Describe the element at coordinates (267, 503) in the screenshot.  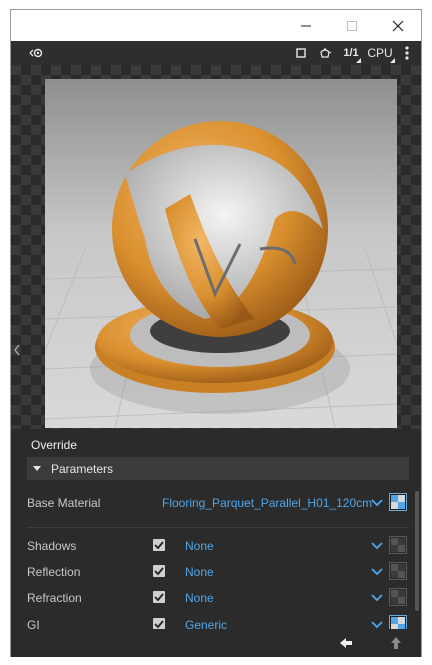
I see `base-material-value: Flooring_Parquet_Parallel_H01_120cm` at that location.